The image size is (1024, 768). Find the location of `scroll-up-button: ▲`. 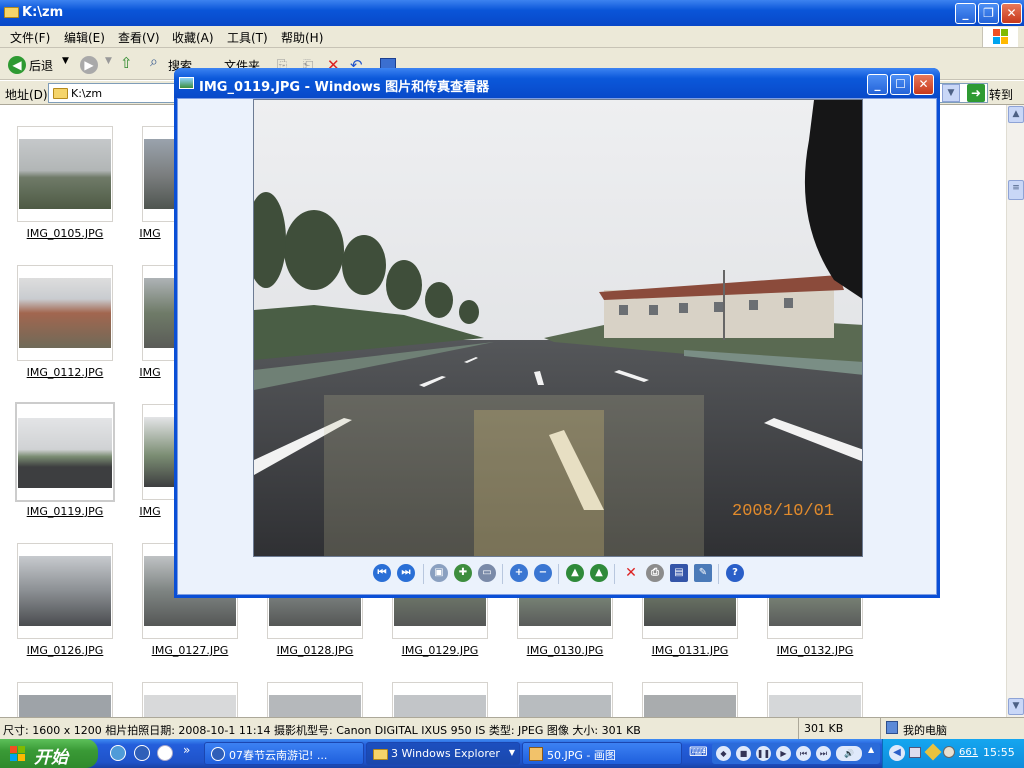

scroll-up-button: ▲ is located at coordinates (1016, 114).